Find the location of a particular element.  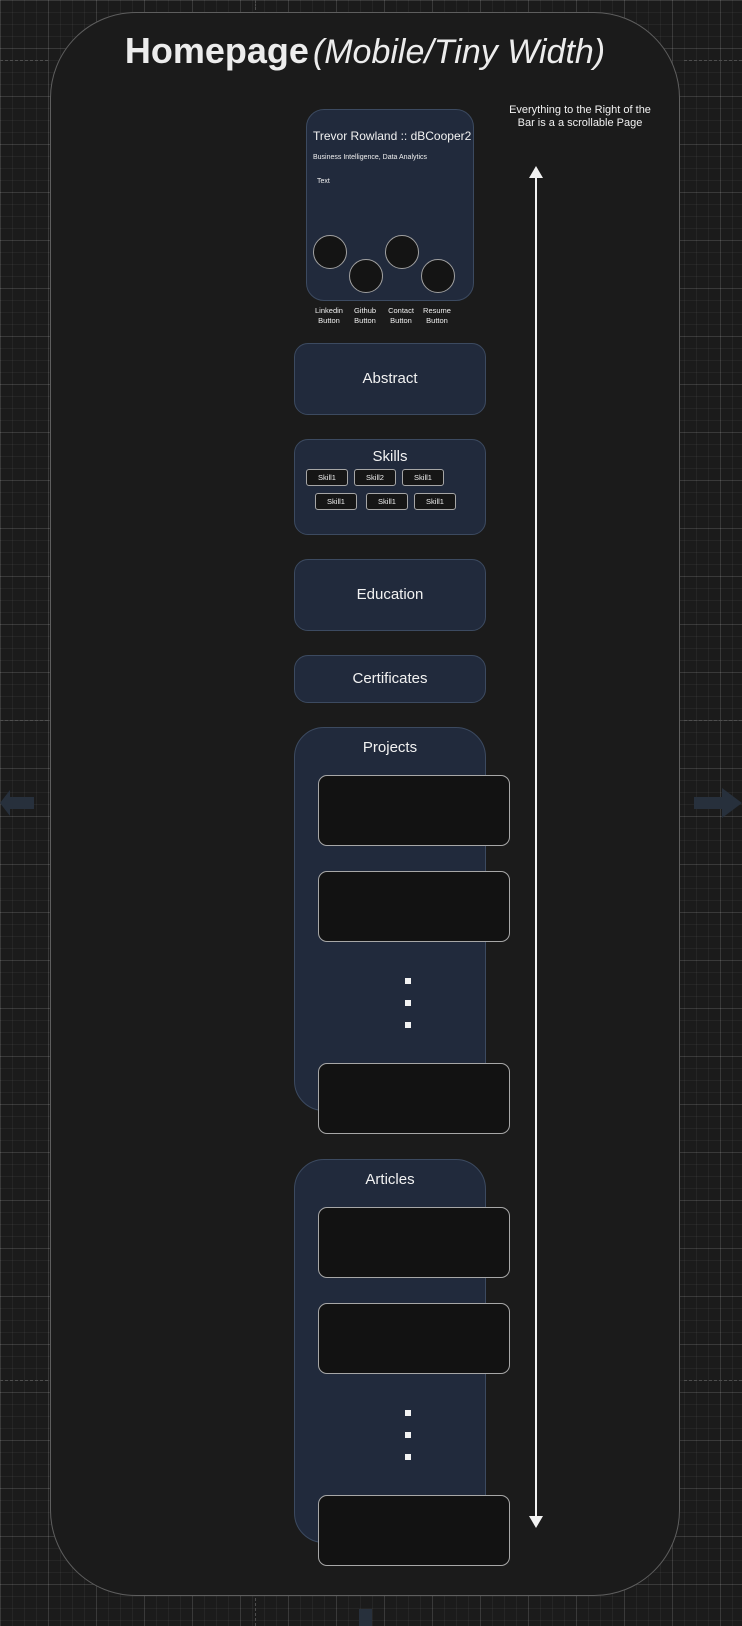

abstract-title: Abstract is located at coordinates (390, 378).